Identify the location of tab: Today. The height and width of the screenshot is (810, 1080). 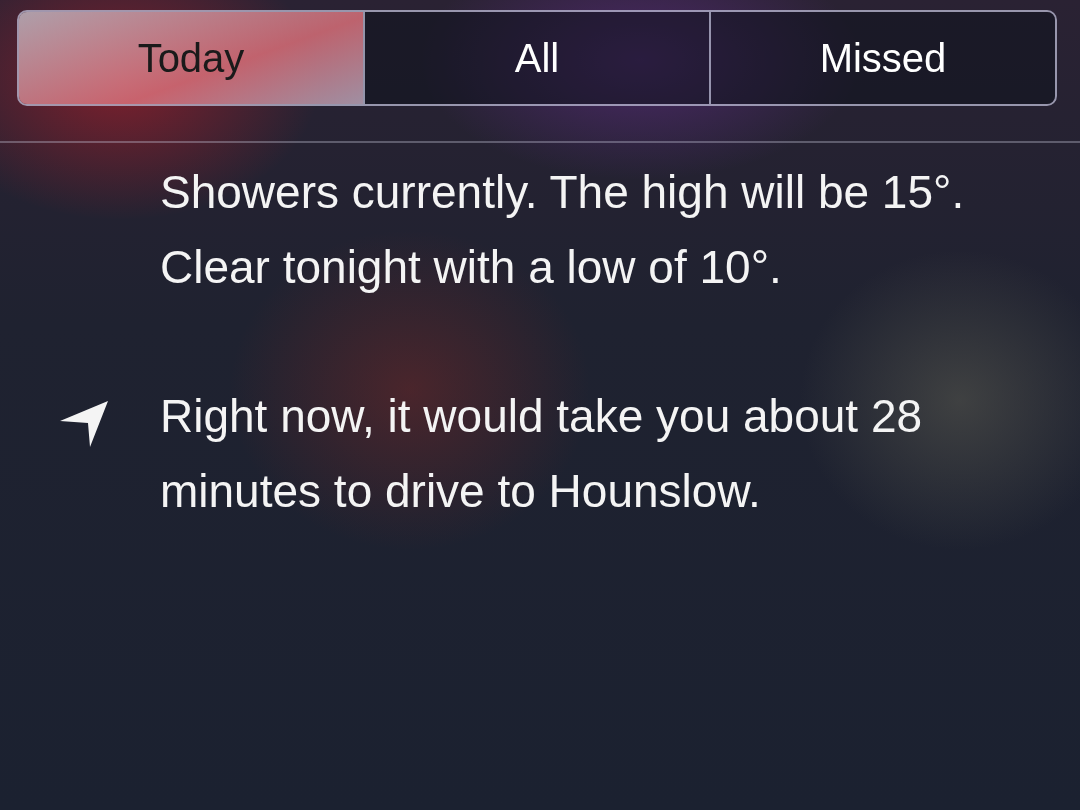
(191, 58).